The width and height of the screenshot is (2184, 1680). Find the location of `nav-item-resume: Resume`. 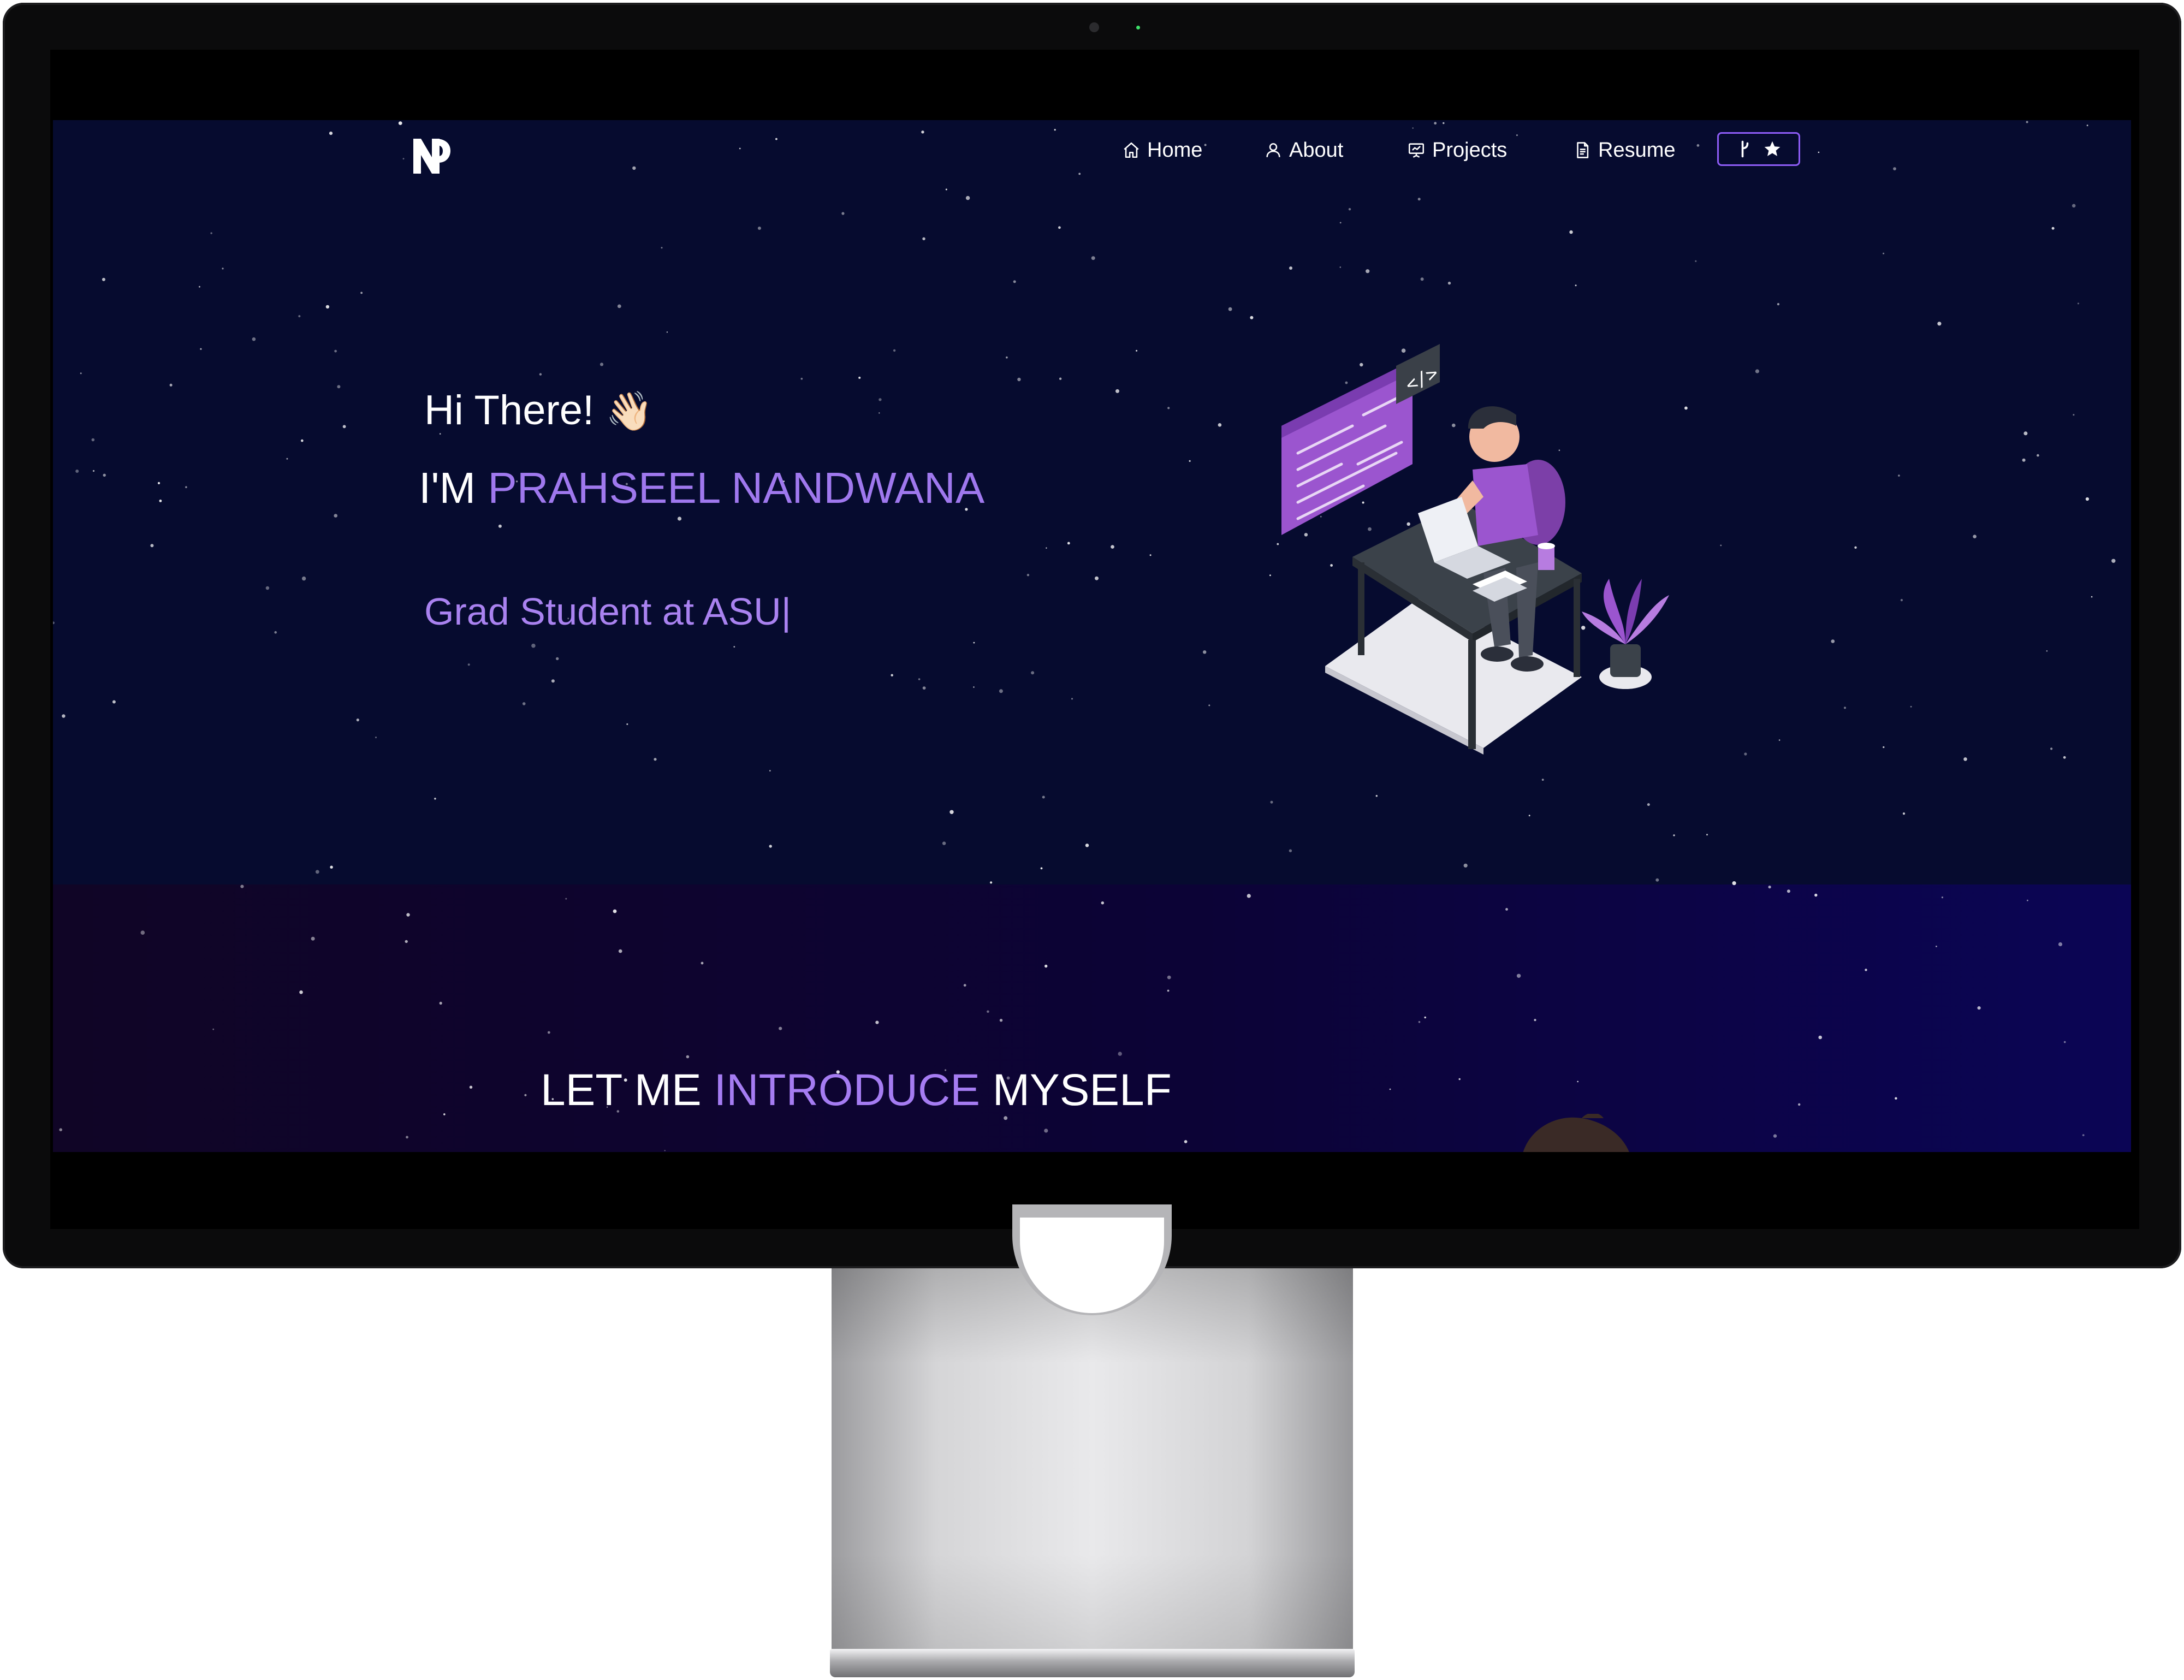

nav-item-resume: Resume is located at coordinates (1625, 150).